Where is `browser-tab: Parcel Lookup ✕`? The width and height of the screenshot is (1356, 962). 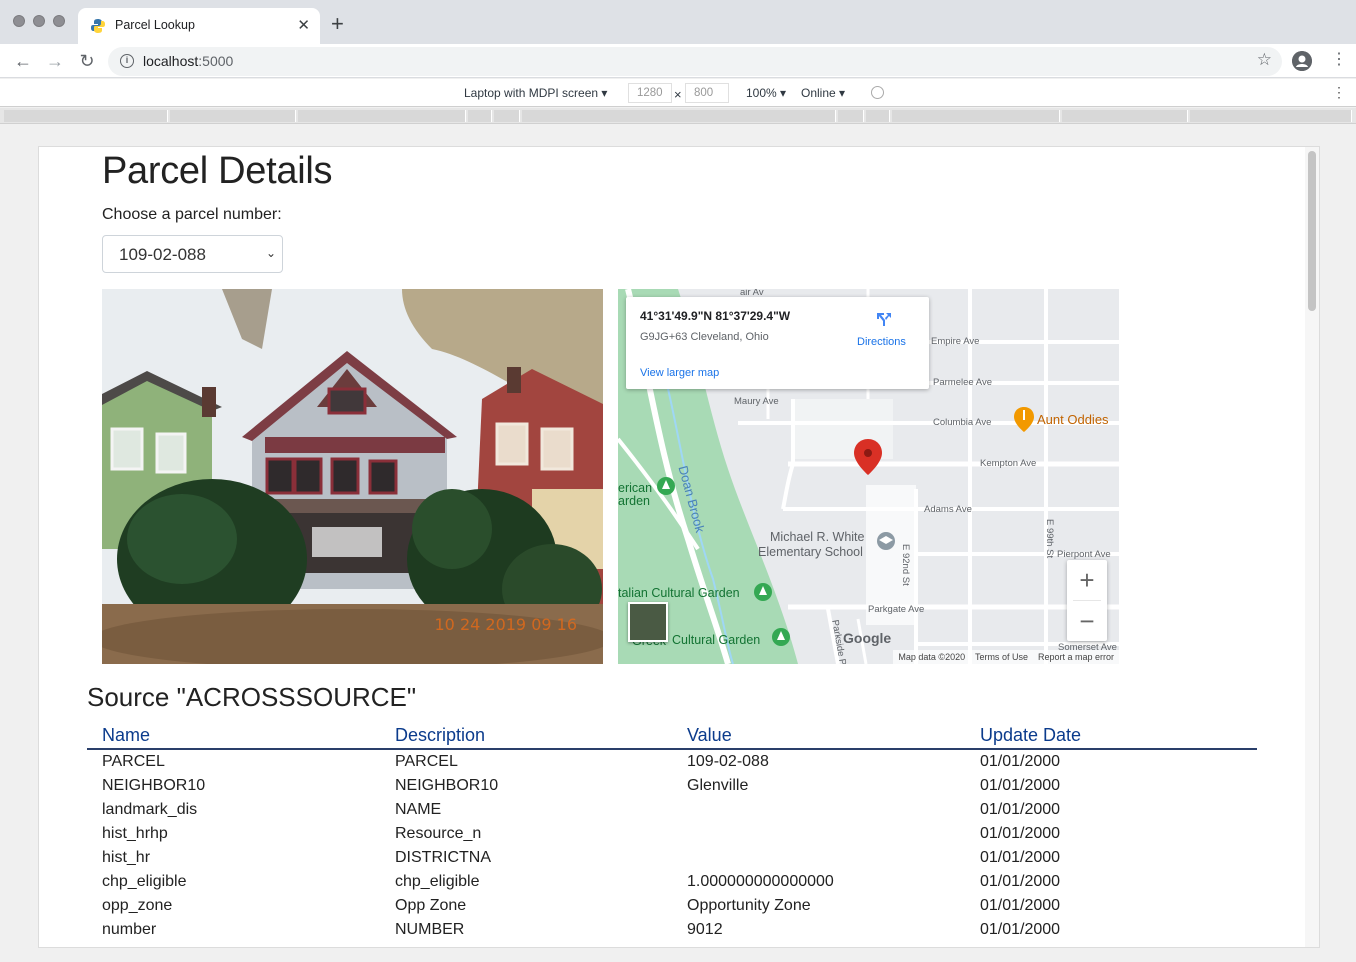
browser-tab: Parcel Lookup ✕ is located at coordinates (199, 26).